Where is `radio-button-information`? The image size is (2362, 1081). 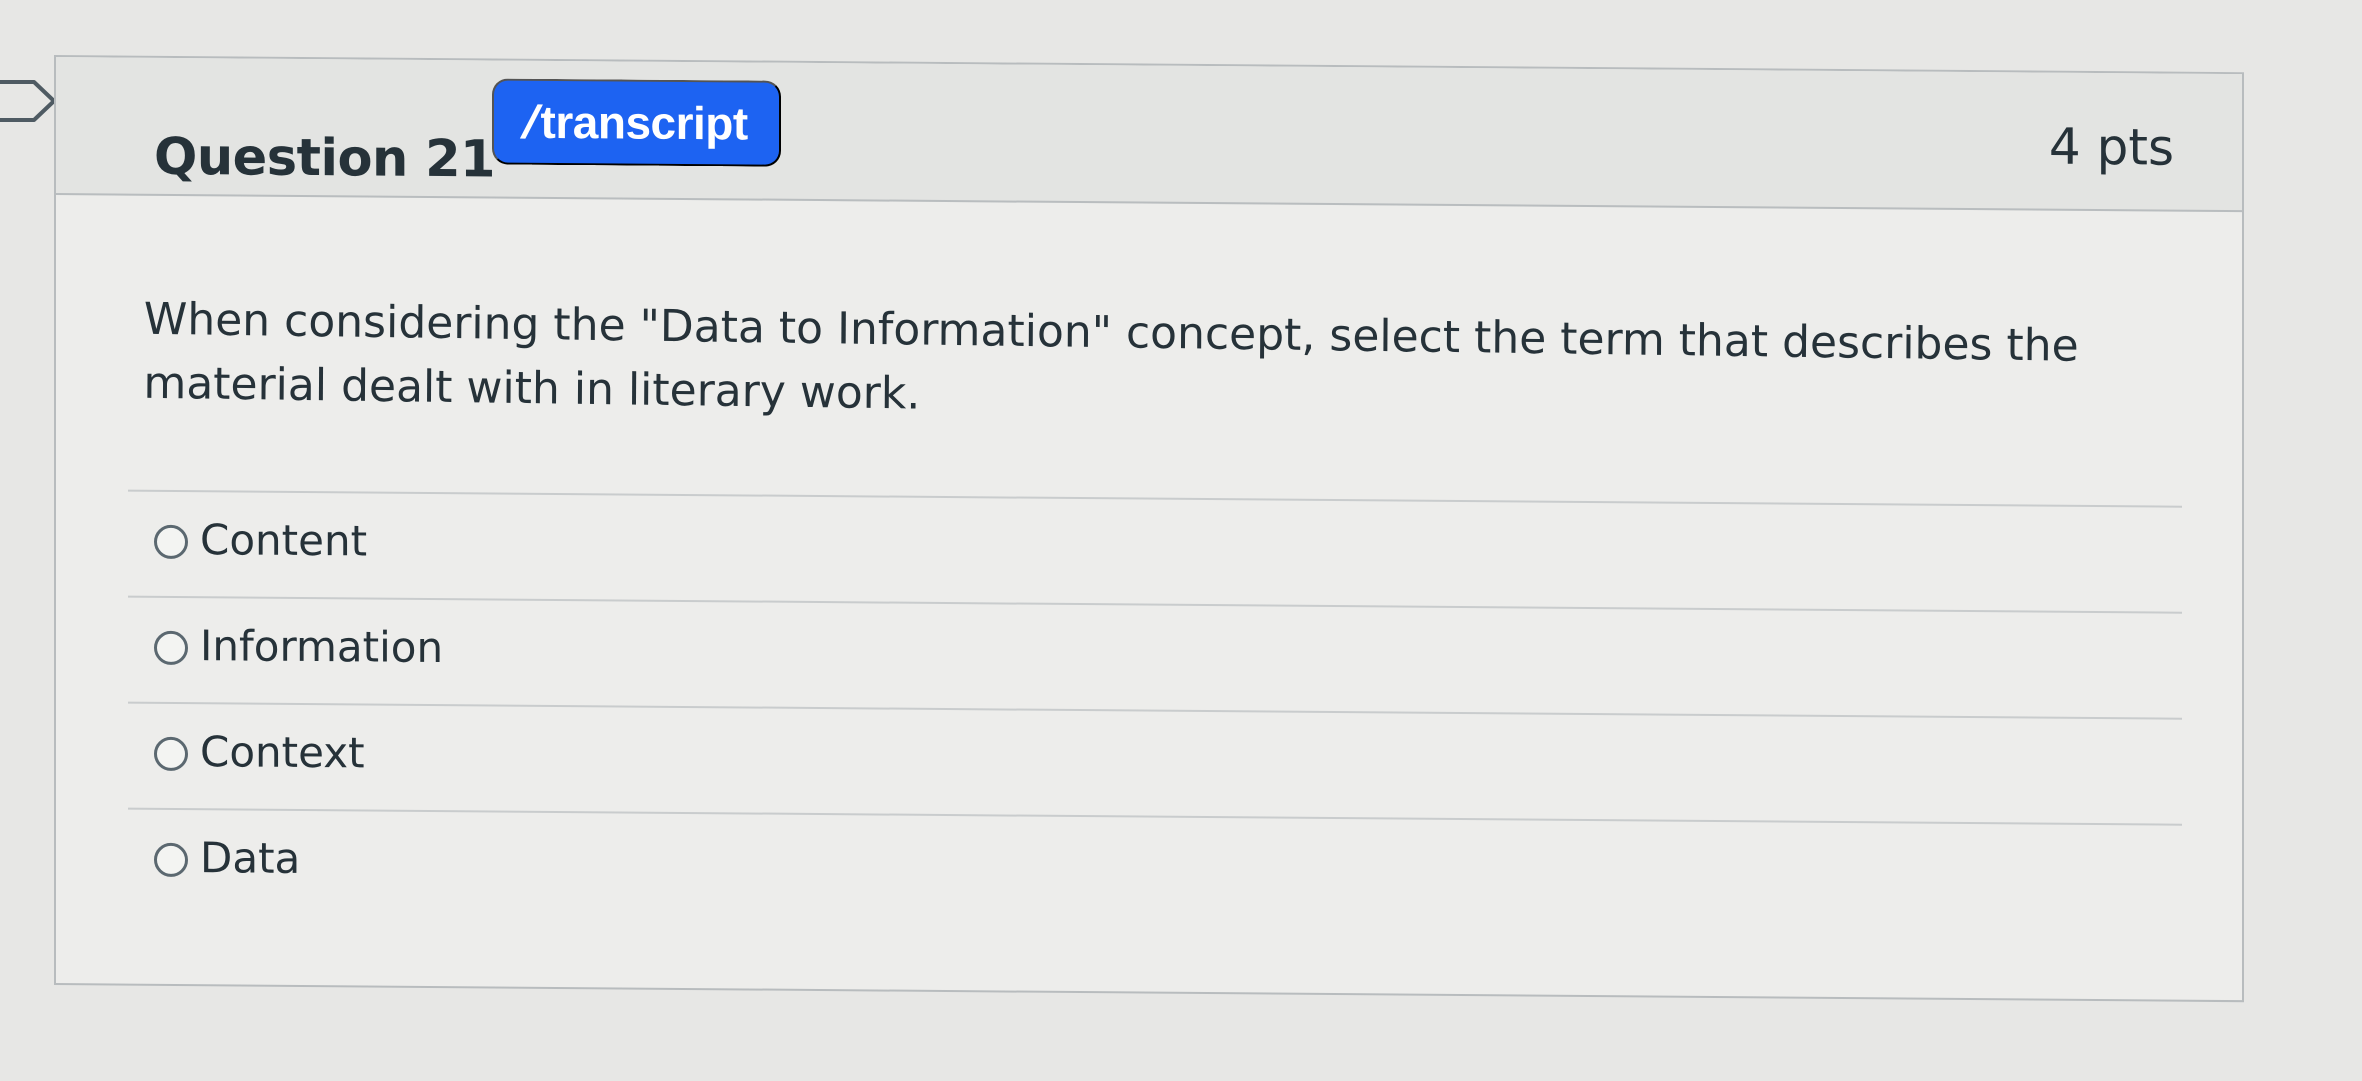 radio-button-information is located at coordinates (171, 648).